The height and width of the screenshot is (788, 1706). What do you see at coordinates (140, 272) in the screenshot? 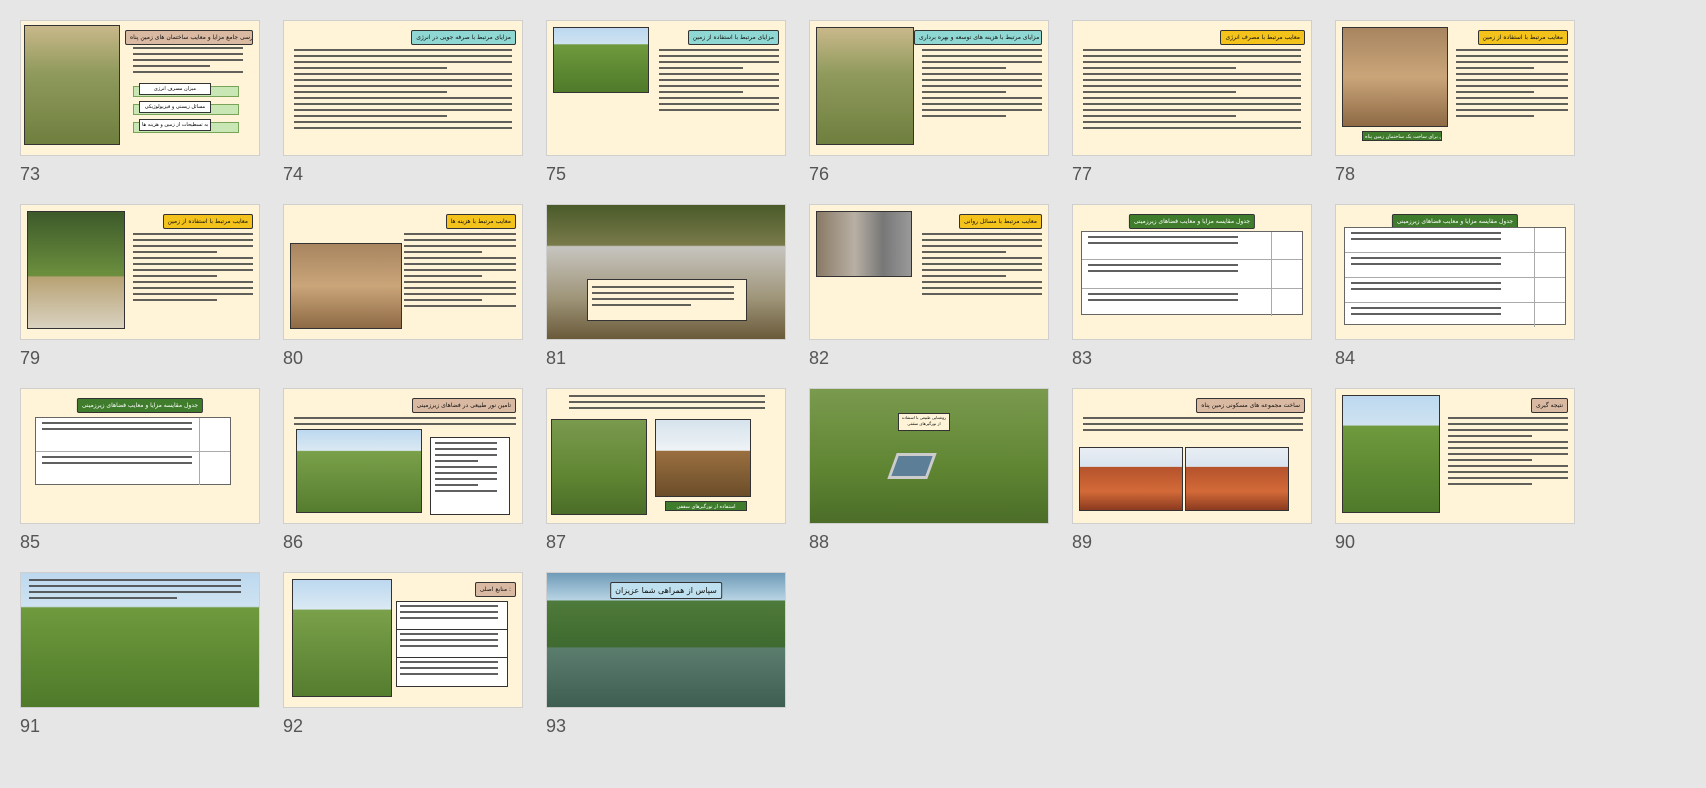
I see `slide-thumbnail: معایب مرتبط با استفاده از زمین` at bounding box center [140, 272].